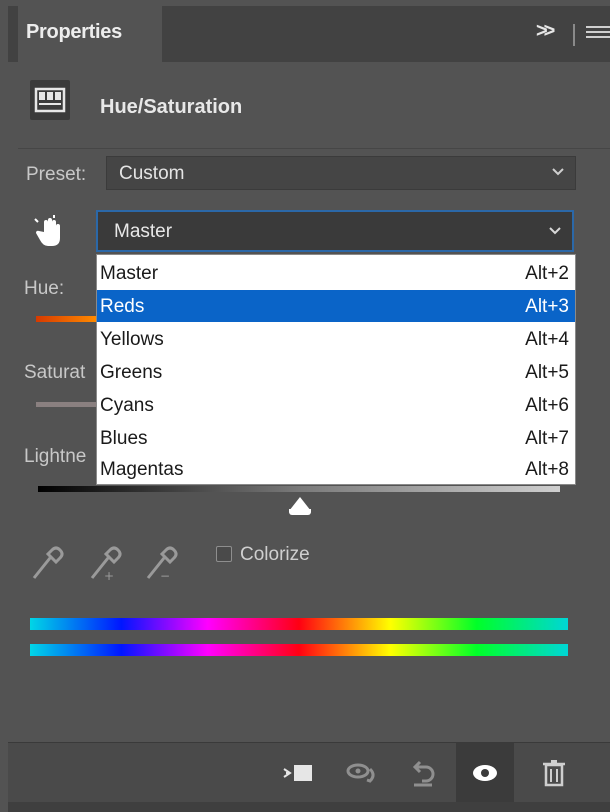 Image resolution: width=610 pixels, height=812 pixels. Describe the element at coordinates (55, 456) in the screenshot. I see `lightness-label: Lightne` at that location.